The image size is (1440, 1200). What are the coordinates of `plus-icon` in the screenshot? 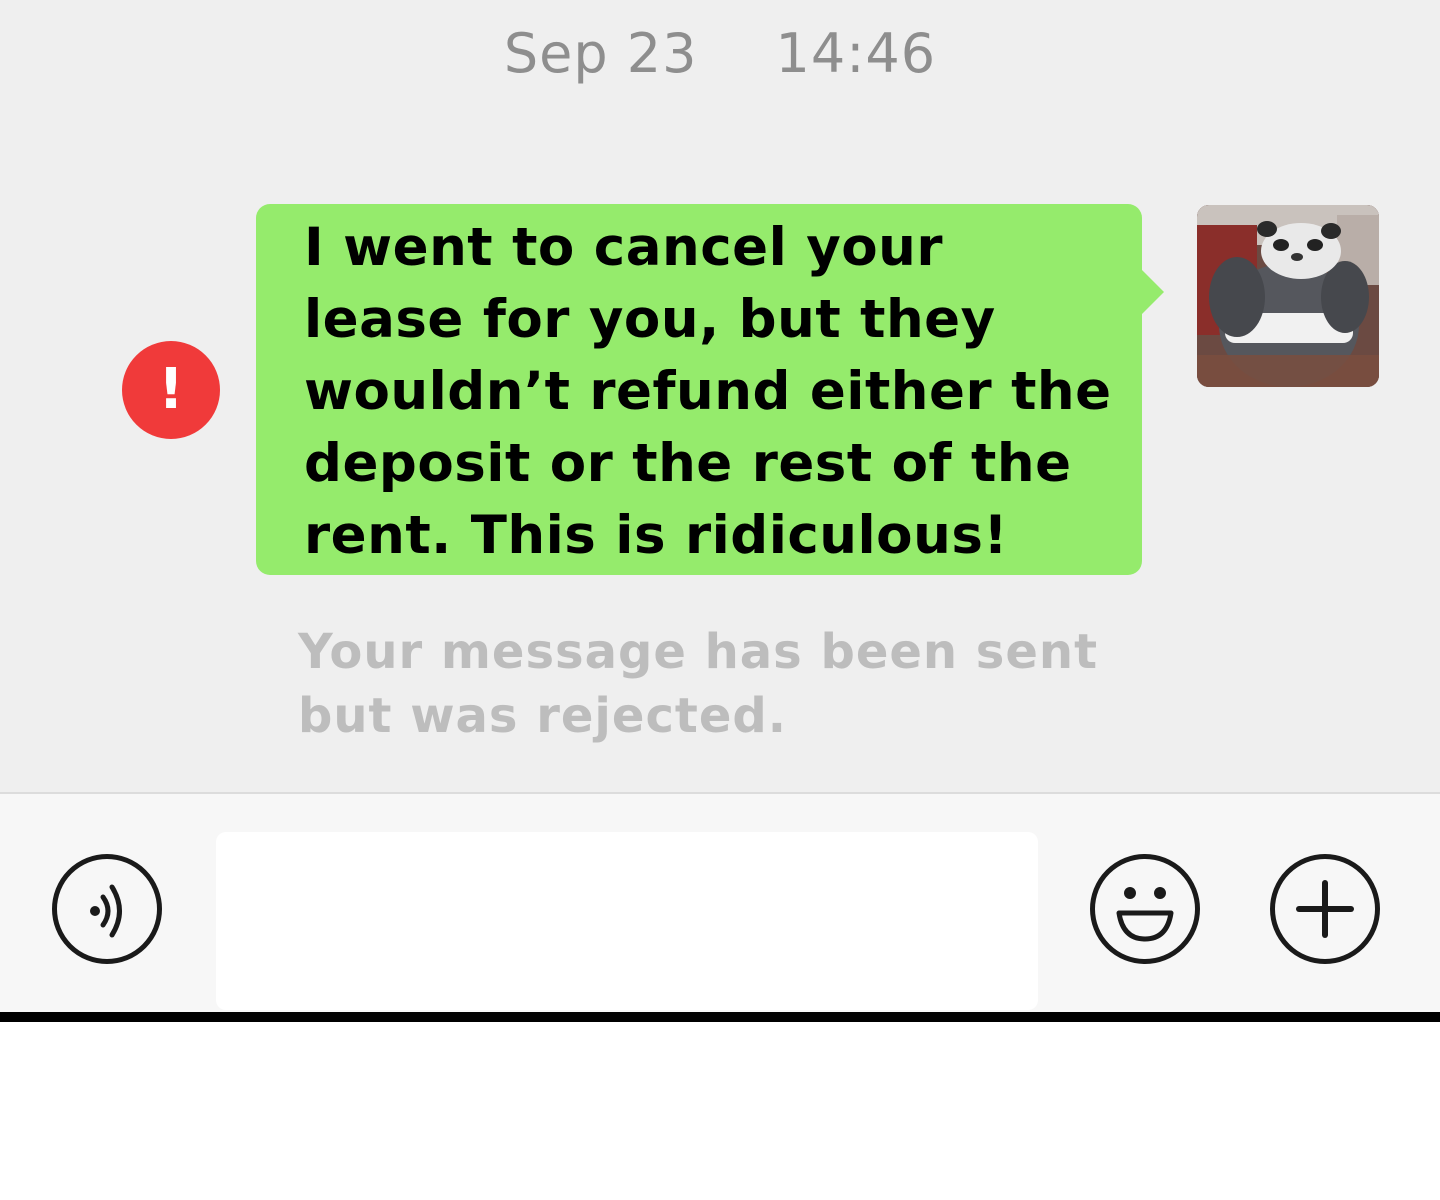 It's located at (1325, 909).